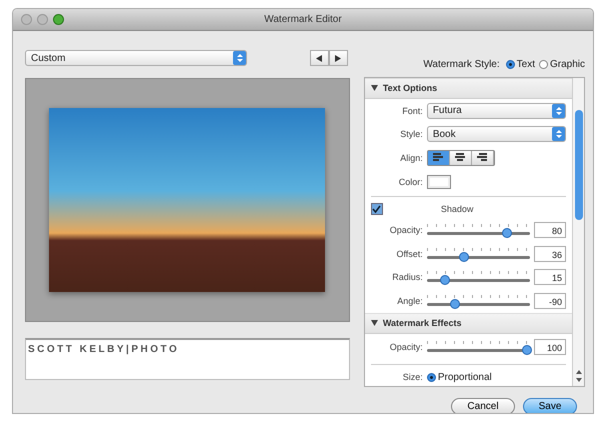 This screenshot has width=606, height=421. Describe the element at coordinates (58, 19) in the screenshot. I see `zoom-button` at that location.